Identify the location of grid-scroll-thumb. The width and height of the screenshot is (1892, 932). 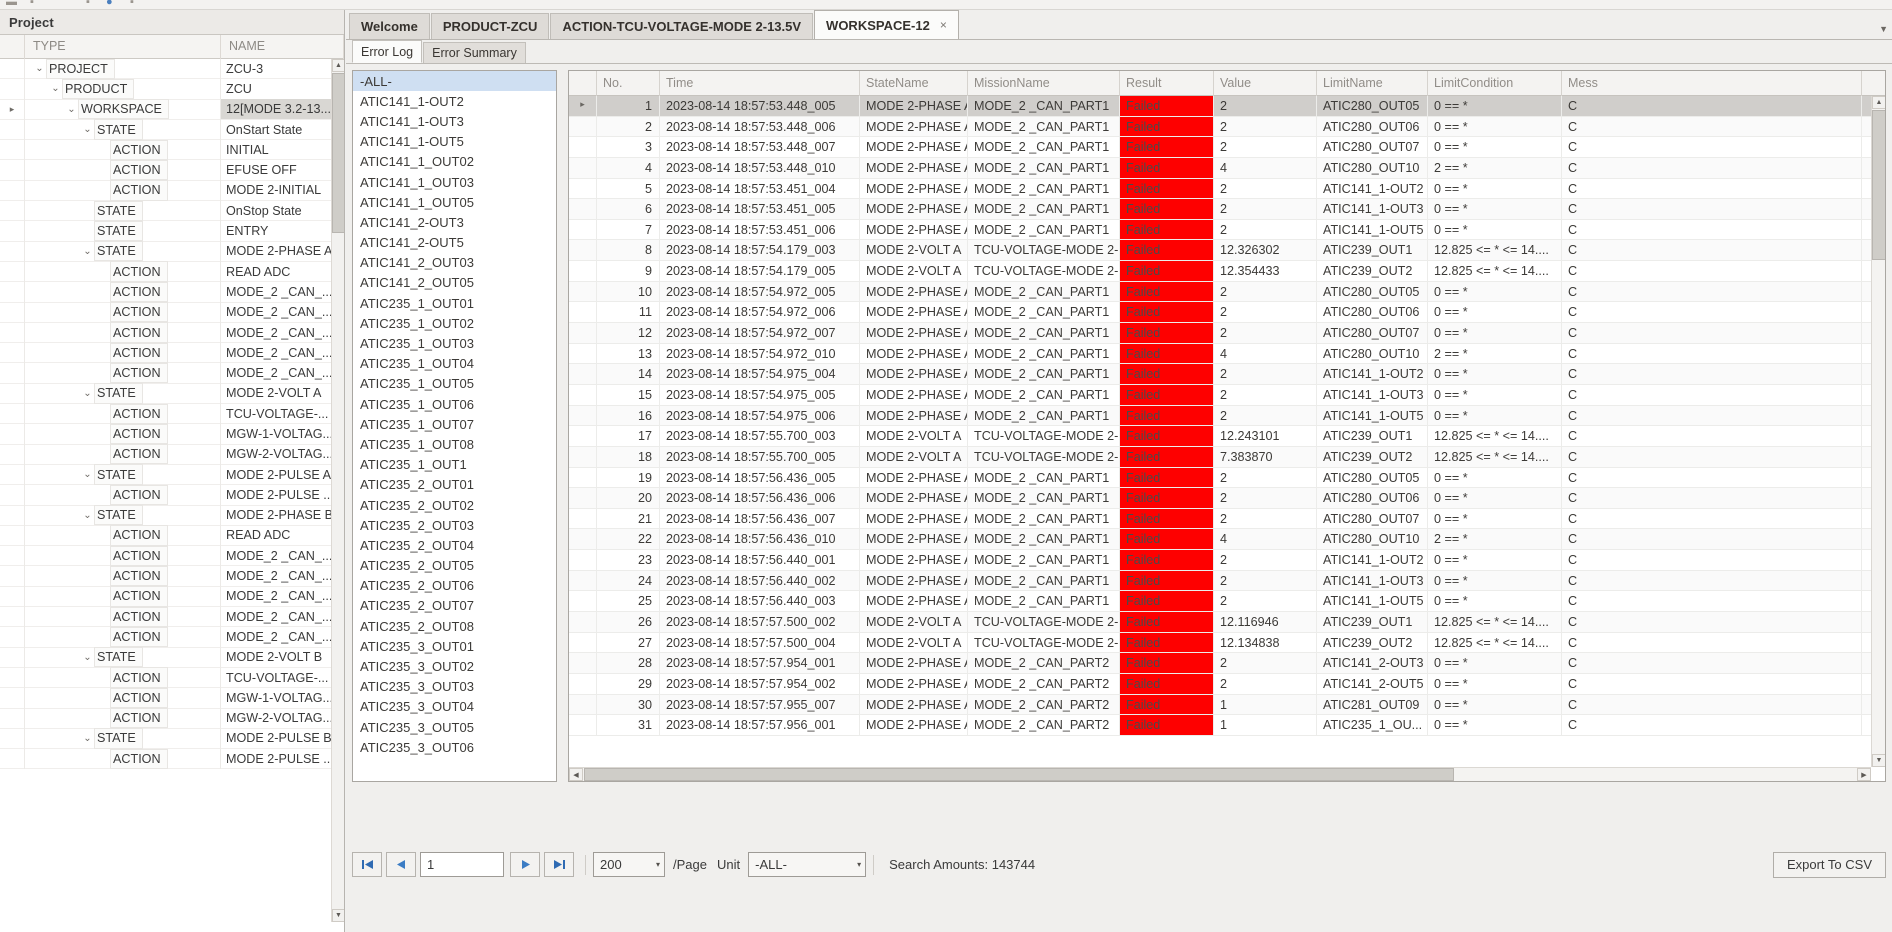
(1878, 185).